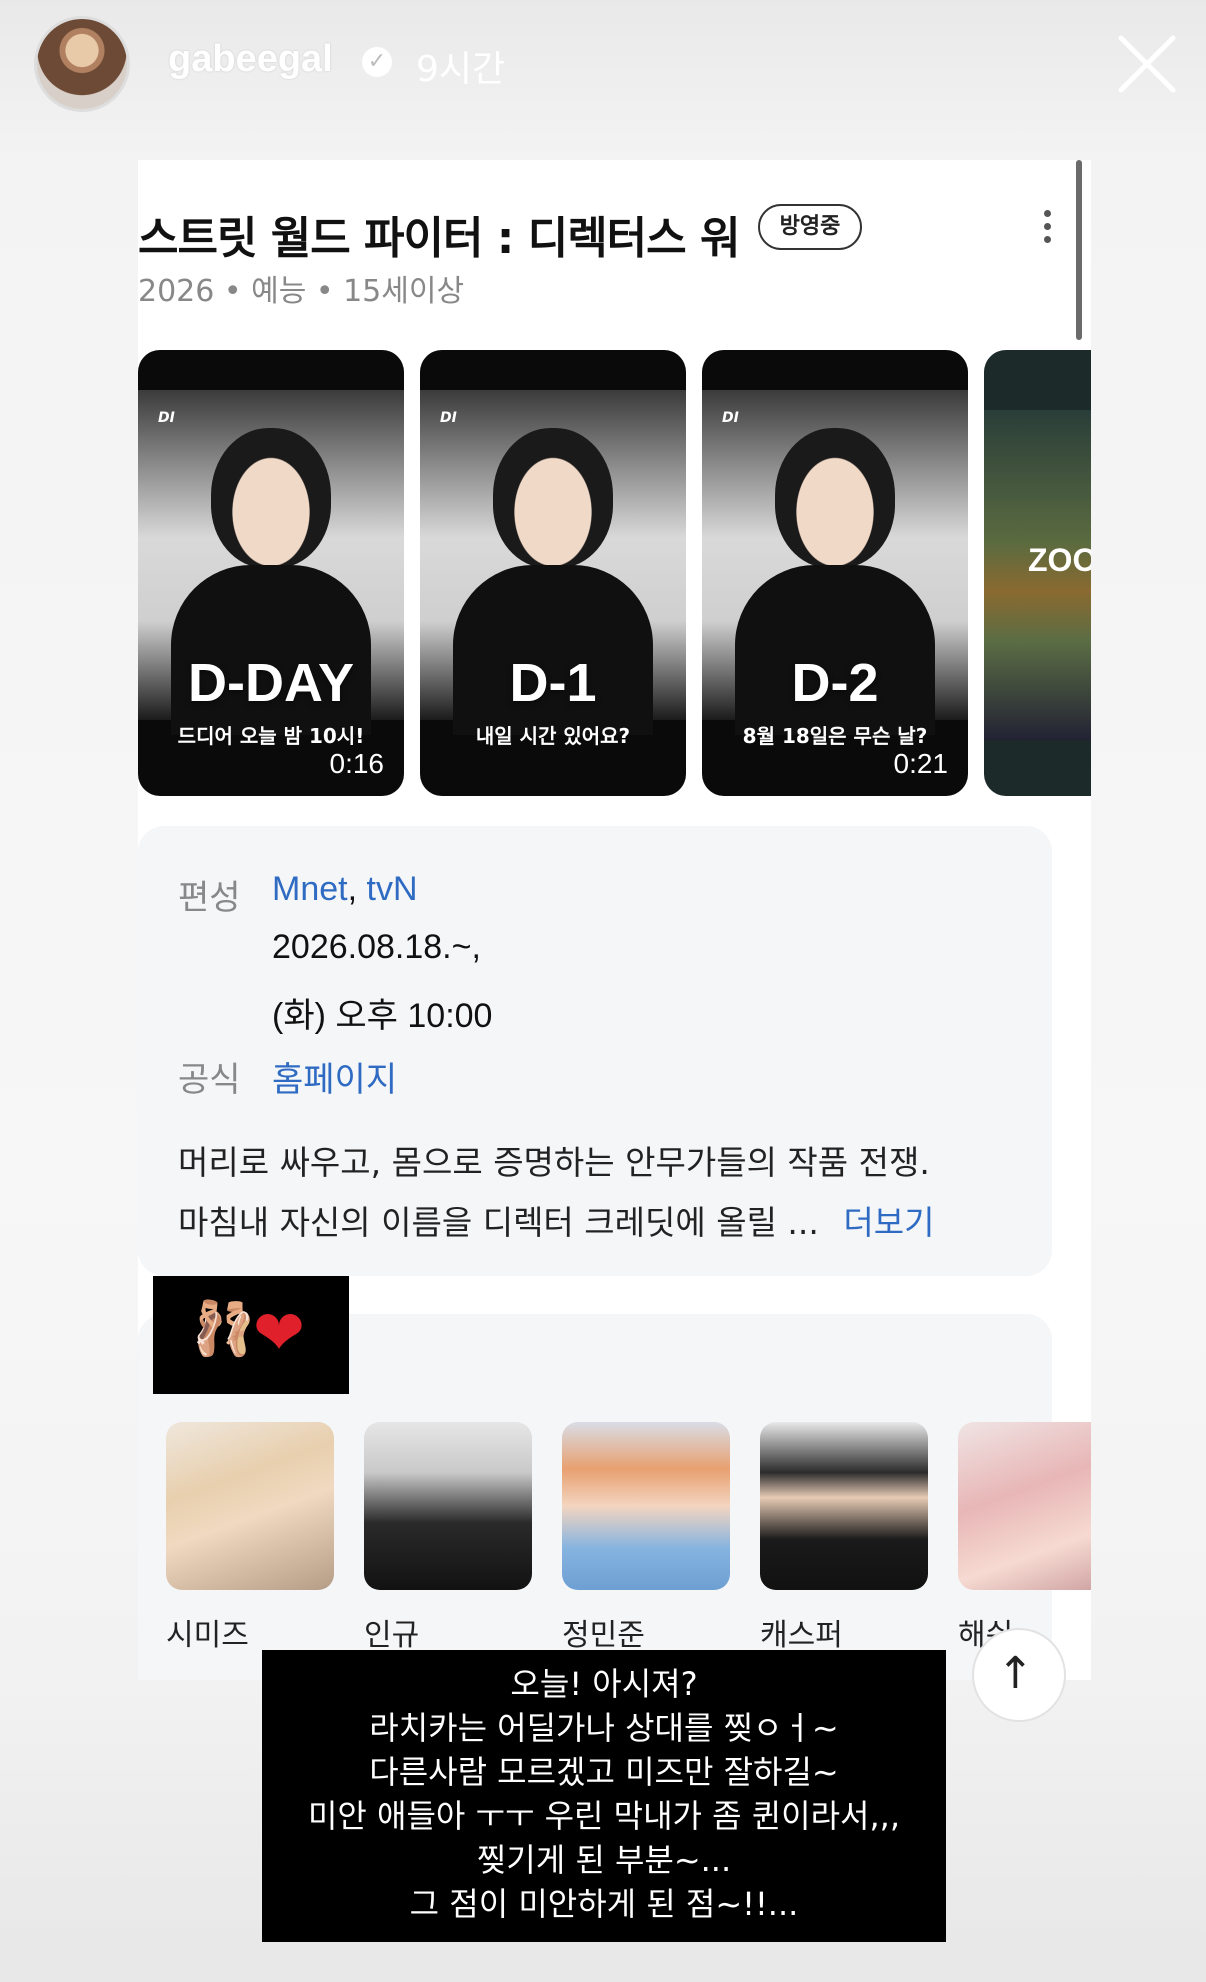  I want to click on official-label: 공식, so click(209, 1080).